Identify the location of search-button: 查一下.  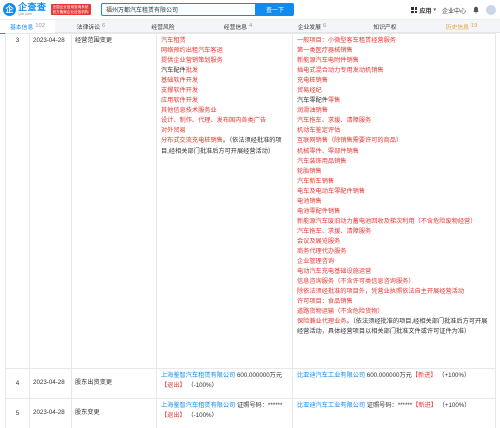
(275, 9).